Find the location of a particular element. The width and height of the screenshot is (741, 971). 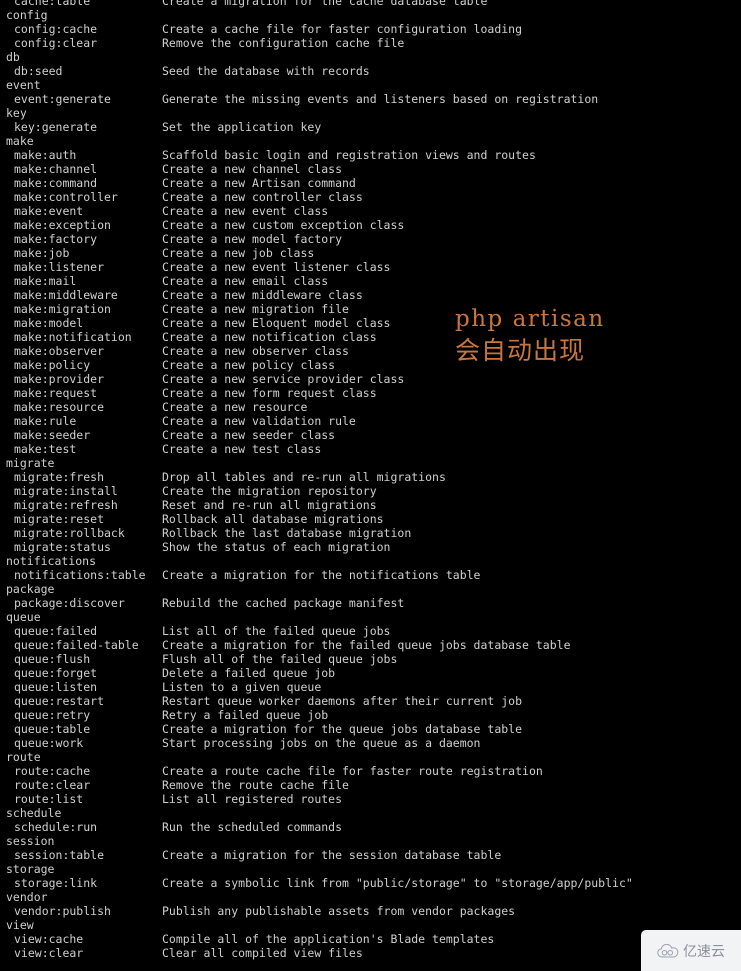

command-row: db:seed Seed the database with records is located at coordinates (370, 71).